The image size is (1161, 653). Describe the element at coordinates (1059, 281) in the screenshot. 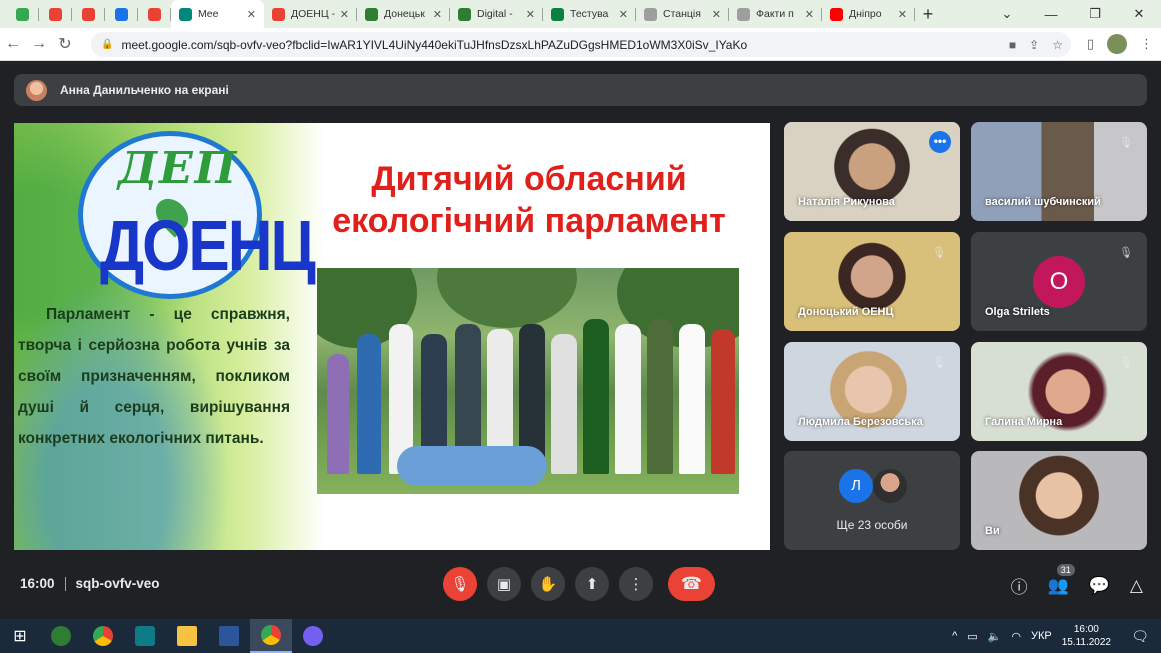

I see `participant-tile: O 🎙 Olga Strilets` at that location.